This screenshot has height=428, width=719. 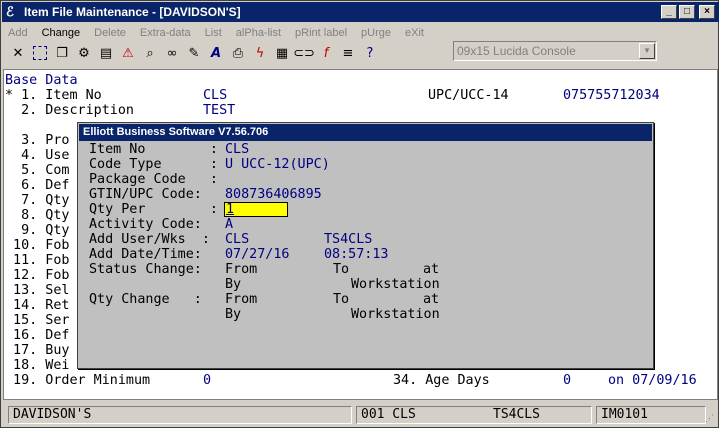 I want to click on add-user-label: Add User/Wks :, so click(x=149, y=239).